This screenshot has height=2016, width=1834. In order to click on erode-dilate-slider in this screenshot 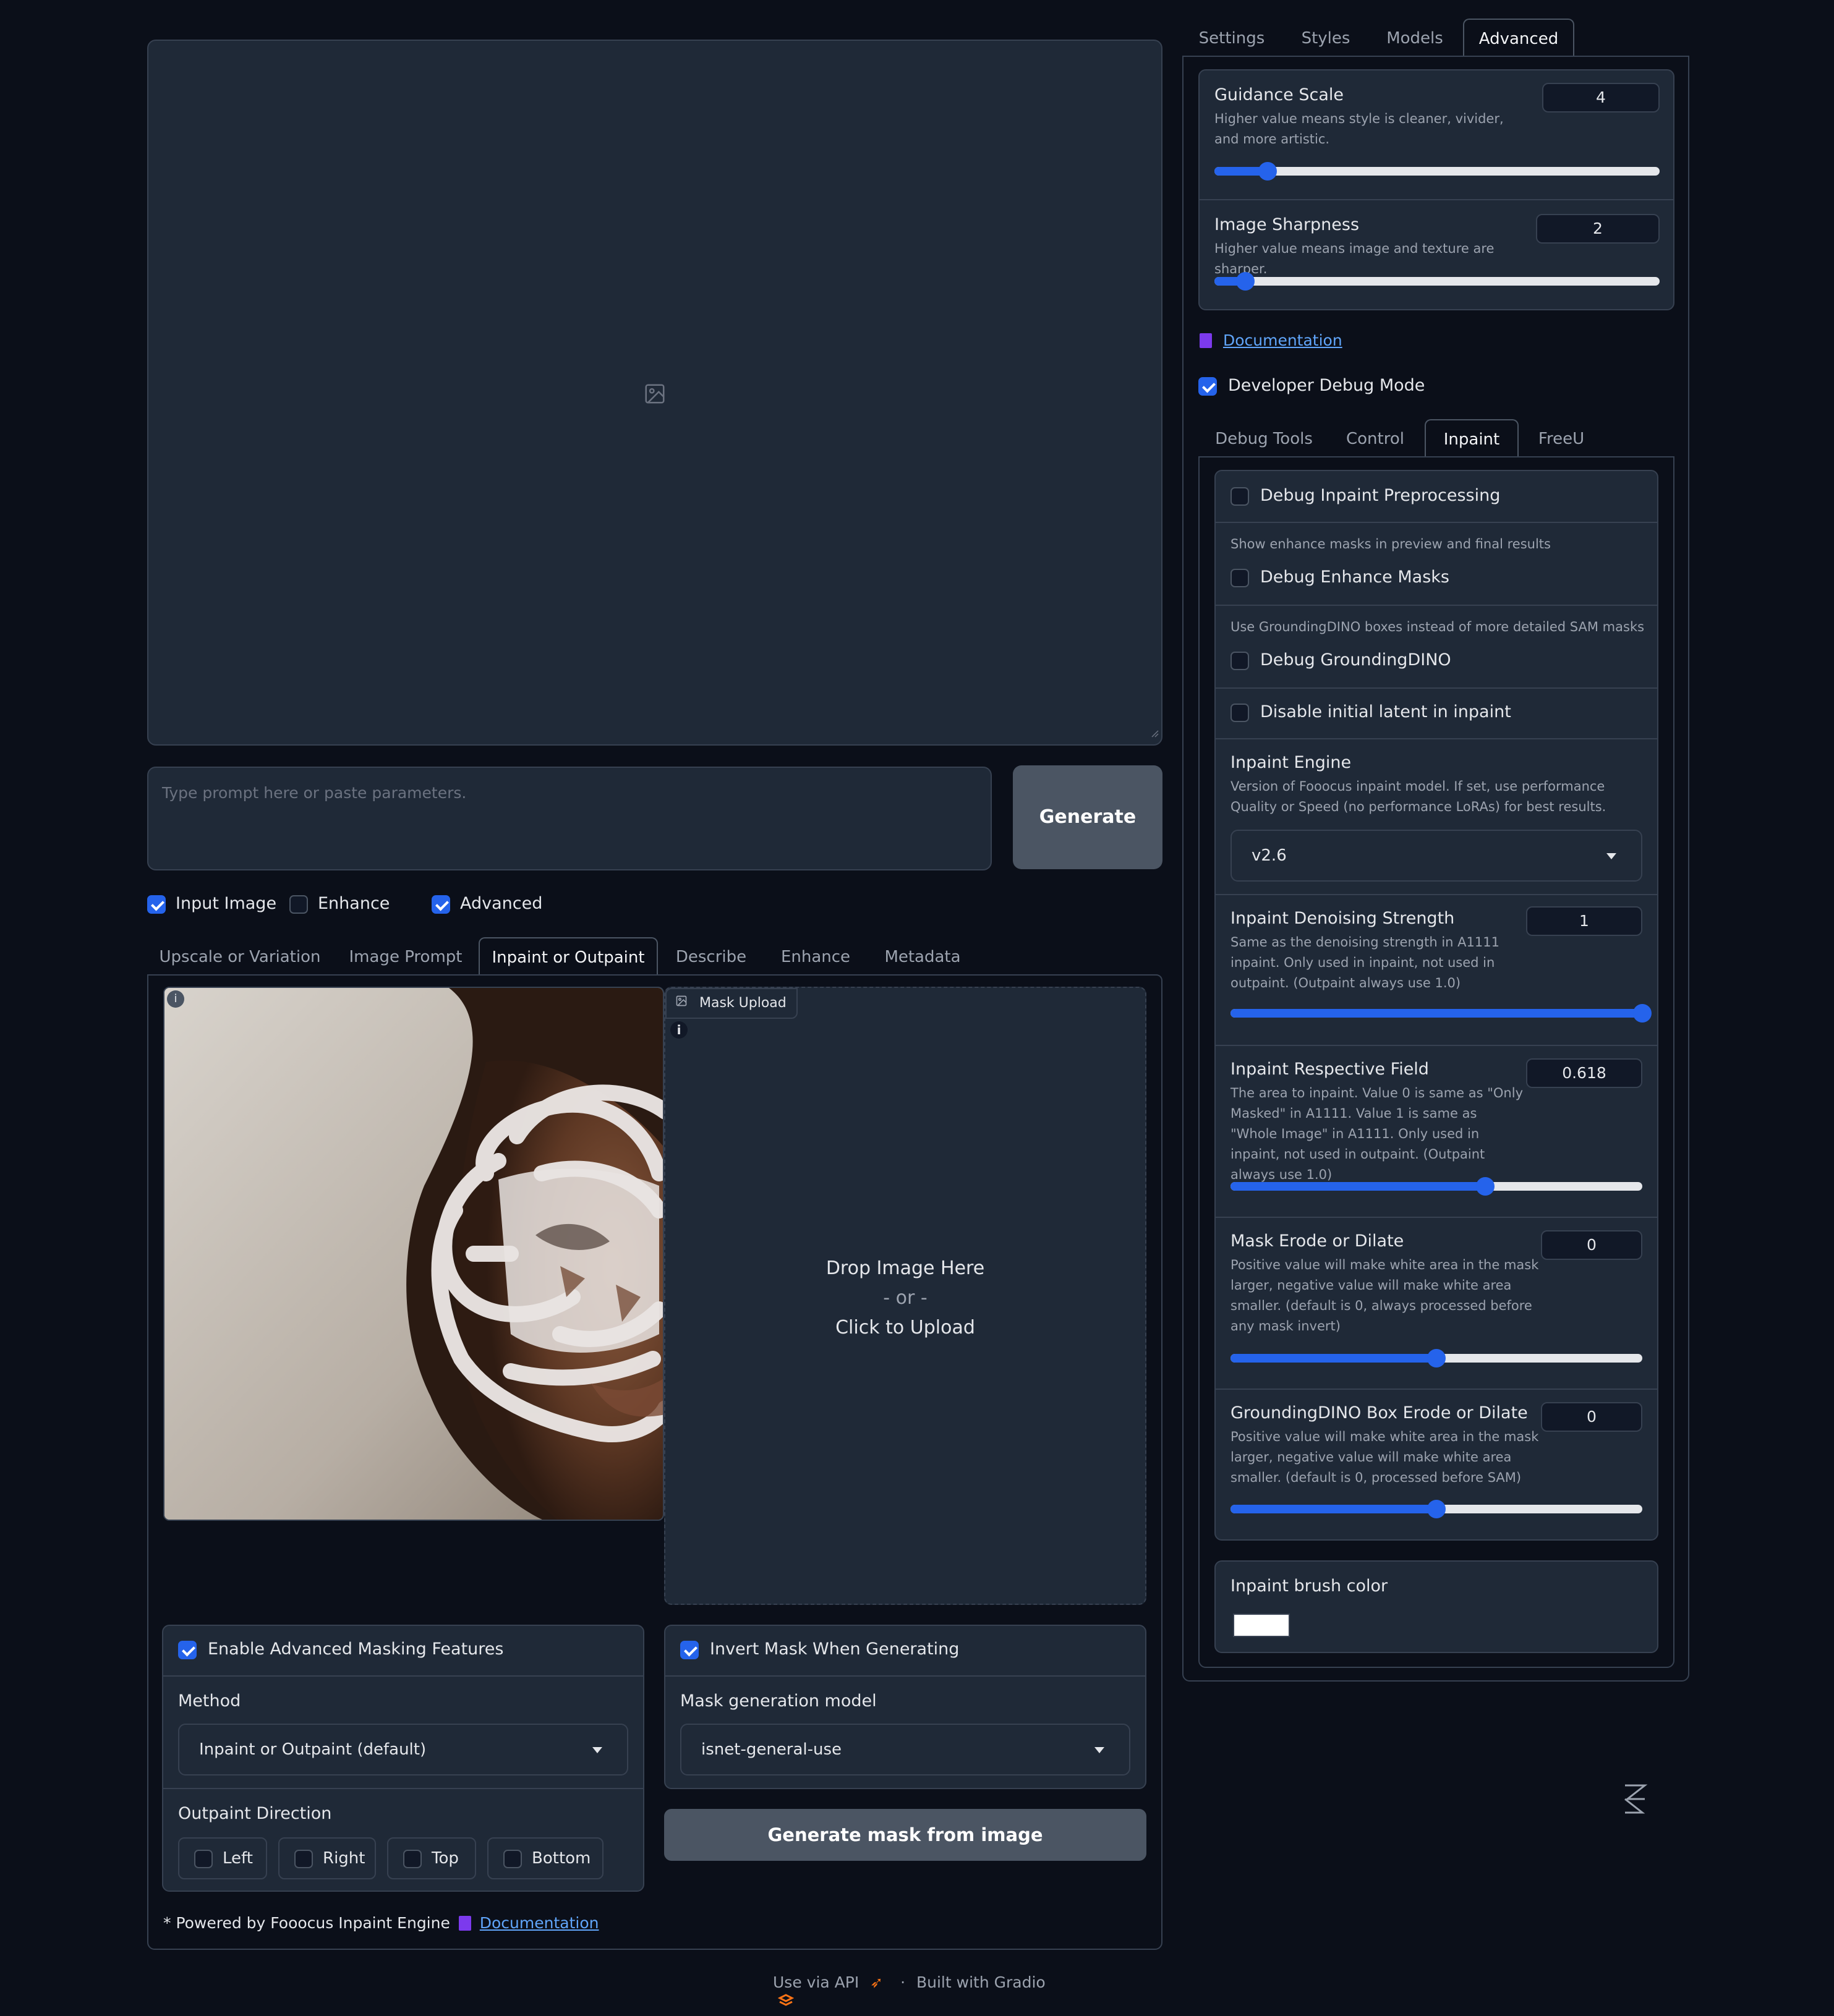, I will do `click(1436, 1358)`.